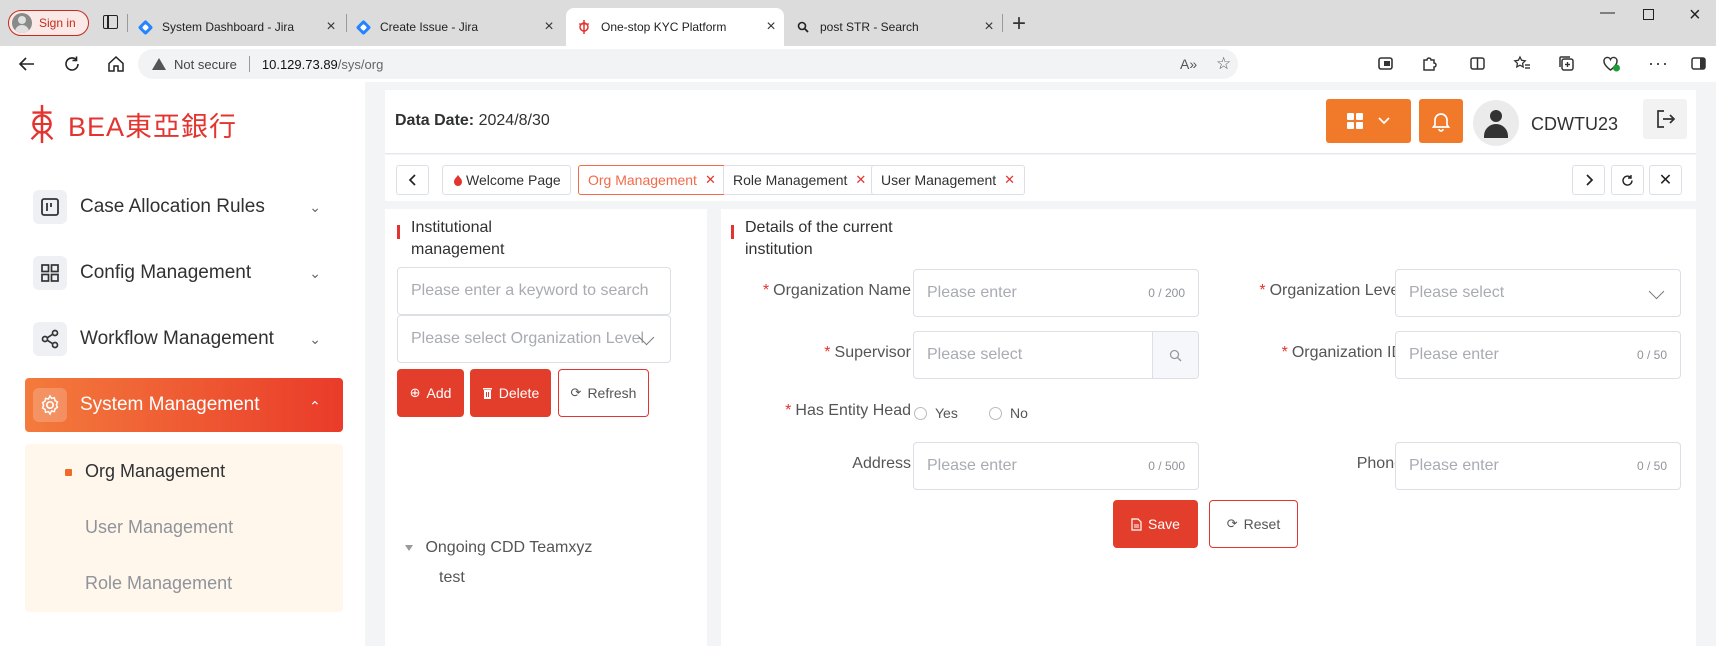 This screenshot has height=646, width=1716. I want to click on submenu-label: Role Management, so click(159, 583).